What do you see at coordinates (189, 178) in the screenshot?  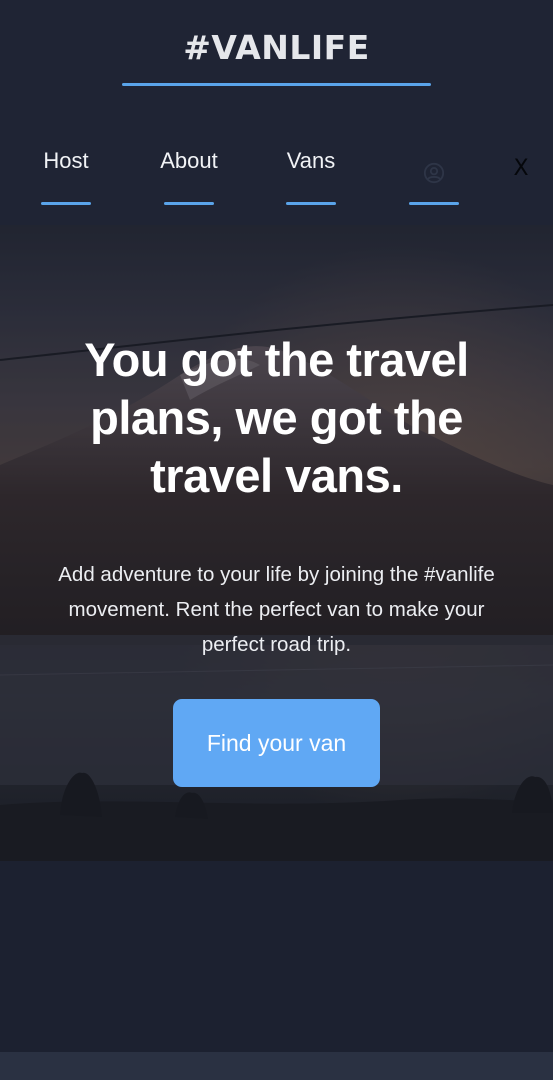 I see `nav-item-about: About` at bounding box center [189, 178].